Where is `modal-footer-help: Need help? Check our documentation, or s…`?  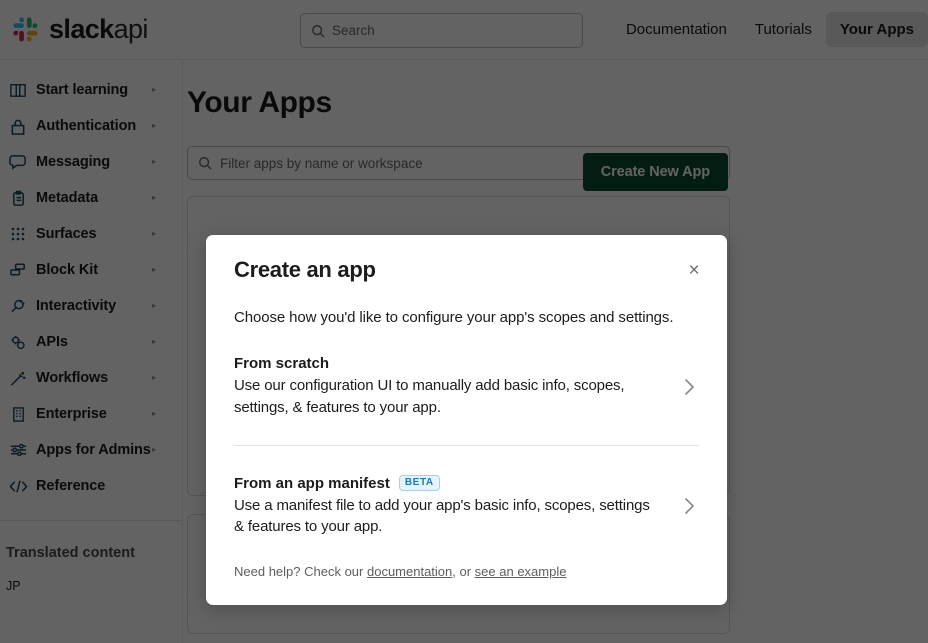 modal-footer-help: Need help? Check our documentation, or s… is located at coordinates (466, 558).